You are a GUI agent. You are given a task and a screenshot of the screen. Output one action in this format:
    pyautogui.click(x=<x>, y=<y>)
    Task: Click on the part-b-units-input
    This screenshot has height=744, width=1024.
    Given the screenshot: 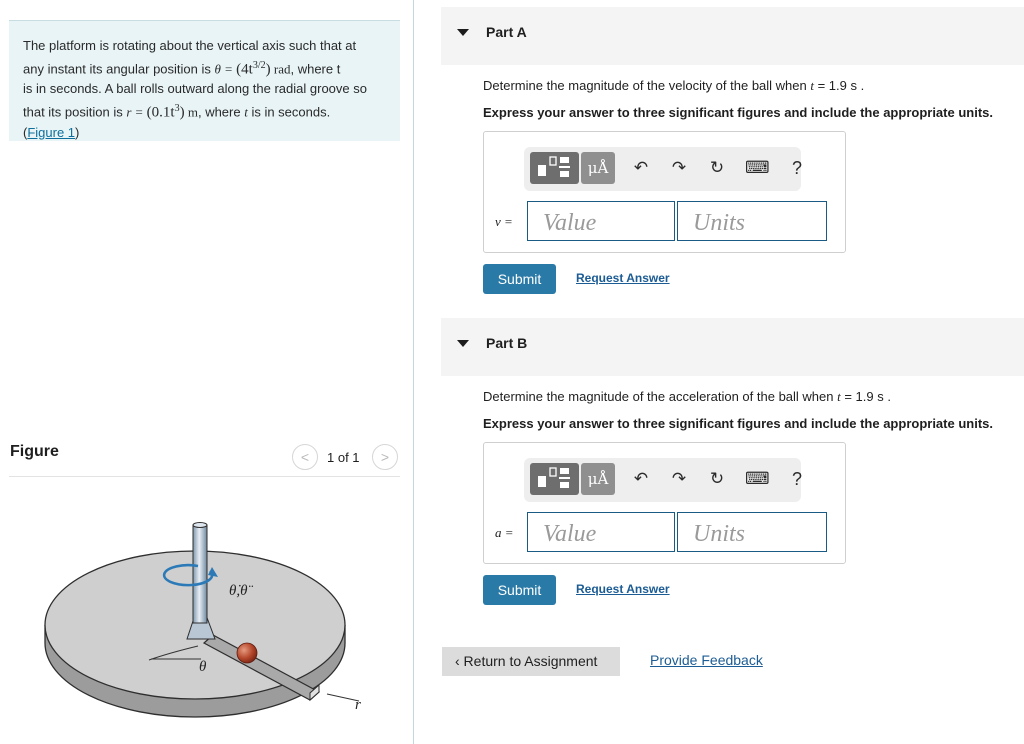 What is the action you would take?
    pyautogui.click(x=752, y=532)
    